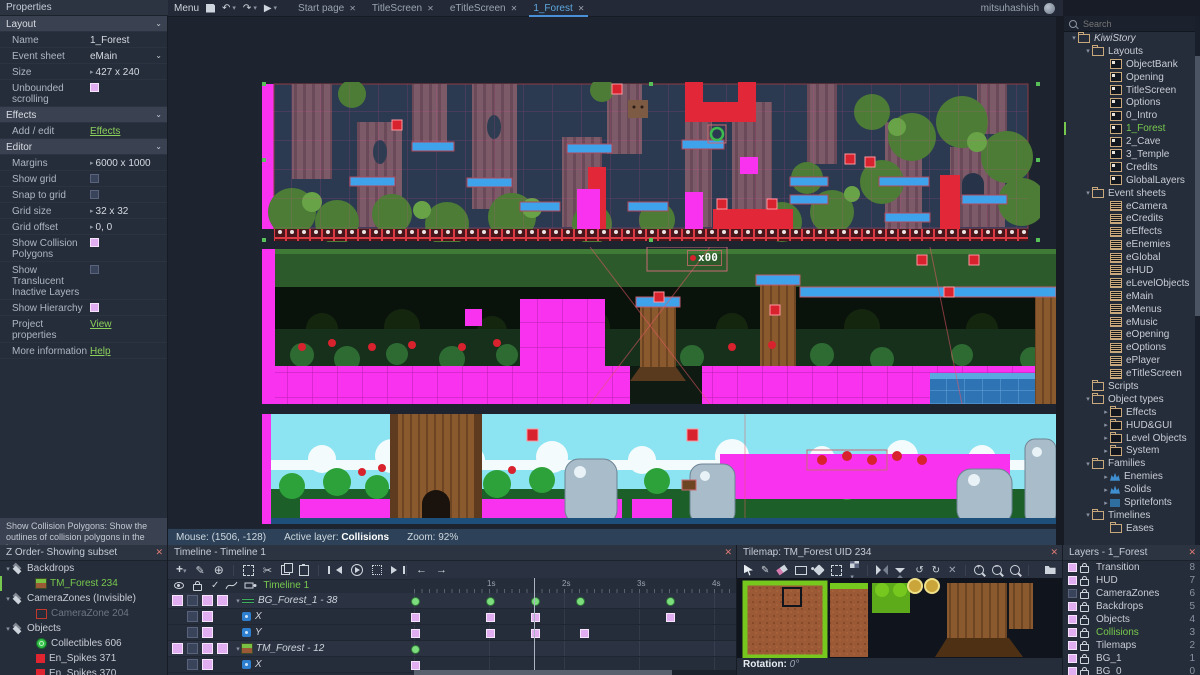  Describe the element at coordinates (1132, 231) in the screenshot. I see `tree-item: eEffects` at that location.